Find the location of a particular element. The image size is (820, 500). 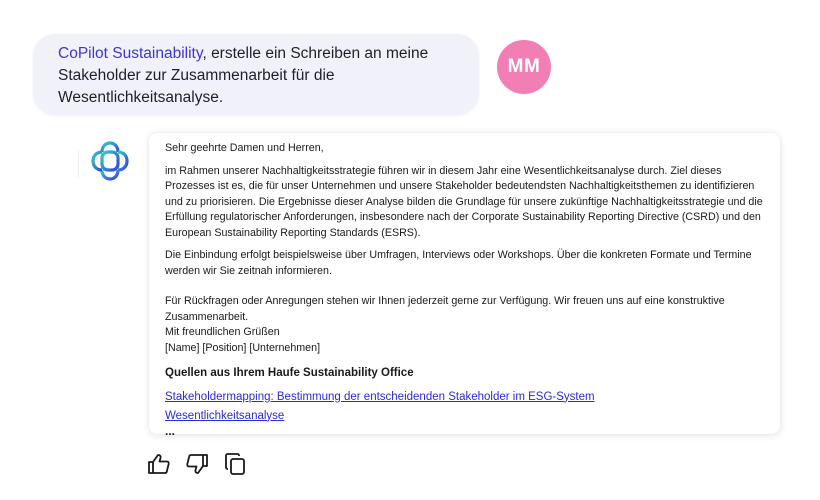

thumbs-up-icon is located at coordinates (159, 464).